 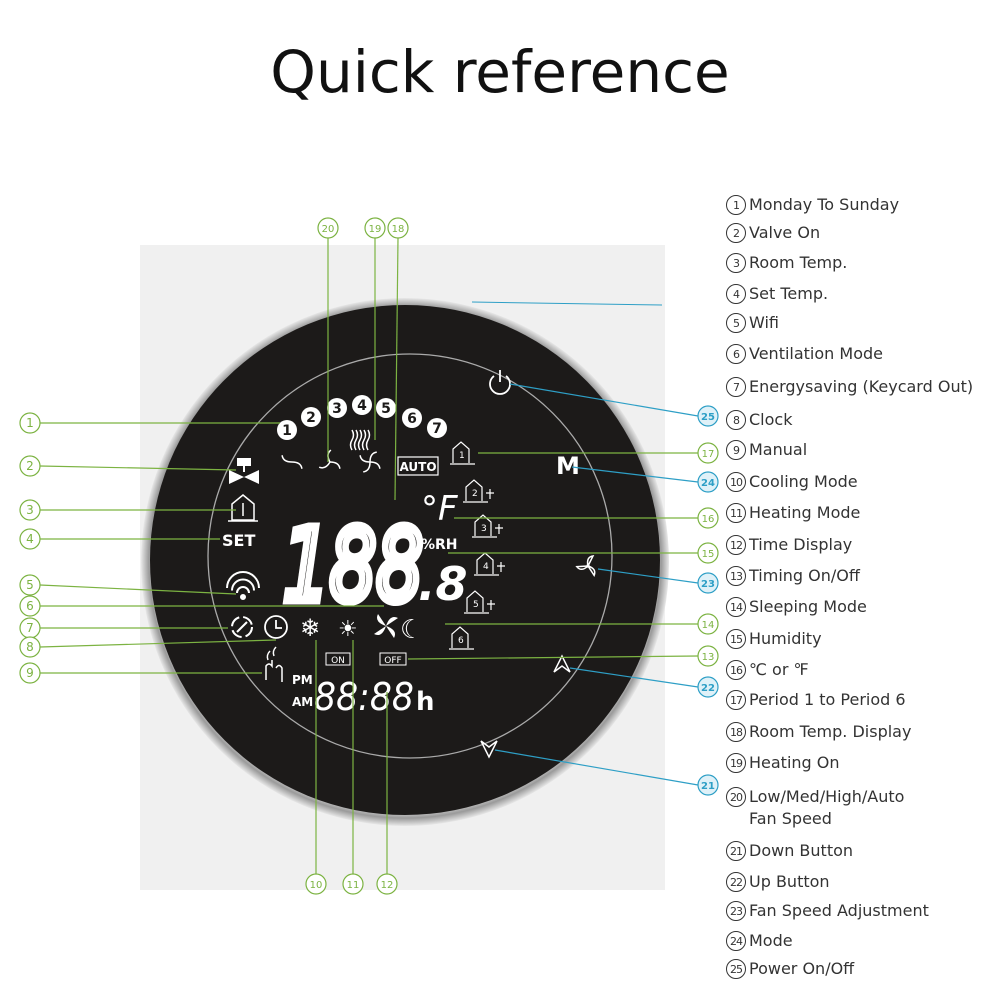 I want to click on legend-number: 1, so click(x=736, y=205).